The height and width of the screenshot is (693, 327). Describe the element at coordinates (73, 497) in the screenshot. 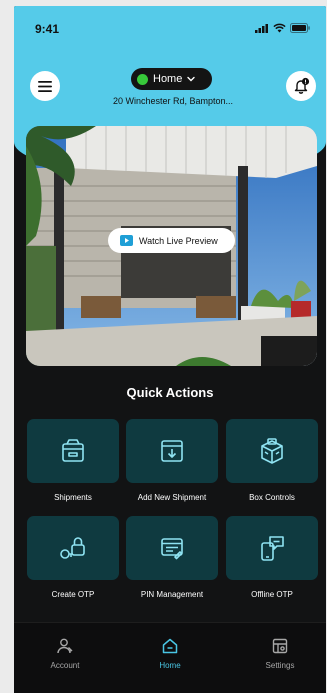

I see `action-label: Shipments` at that location.